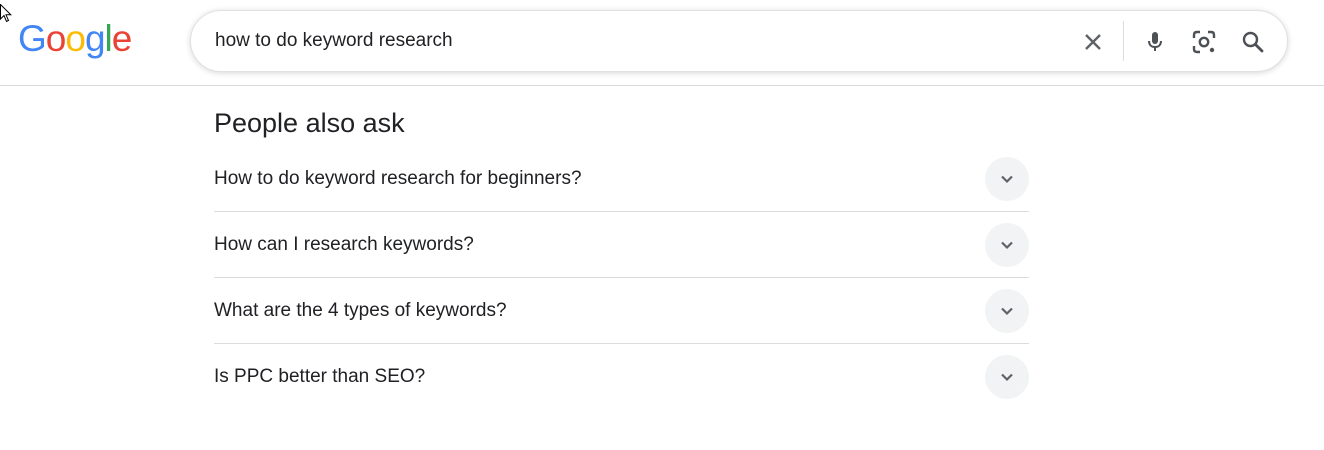 The width and height of the screenshot is (1324, 450). What do you see at coordinates (621, 377) in the screenshot?
I see `question-item: Is PPC better than SEO?` at bounding box center [621, 377].